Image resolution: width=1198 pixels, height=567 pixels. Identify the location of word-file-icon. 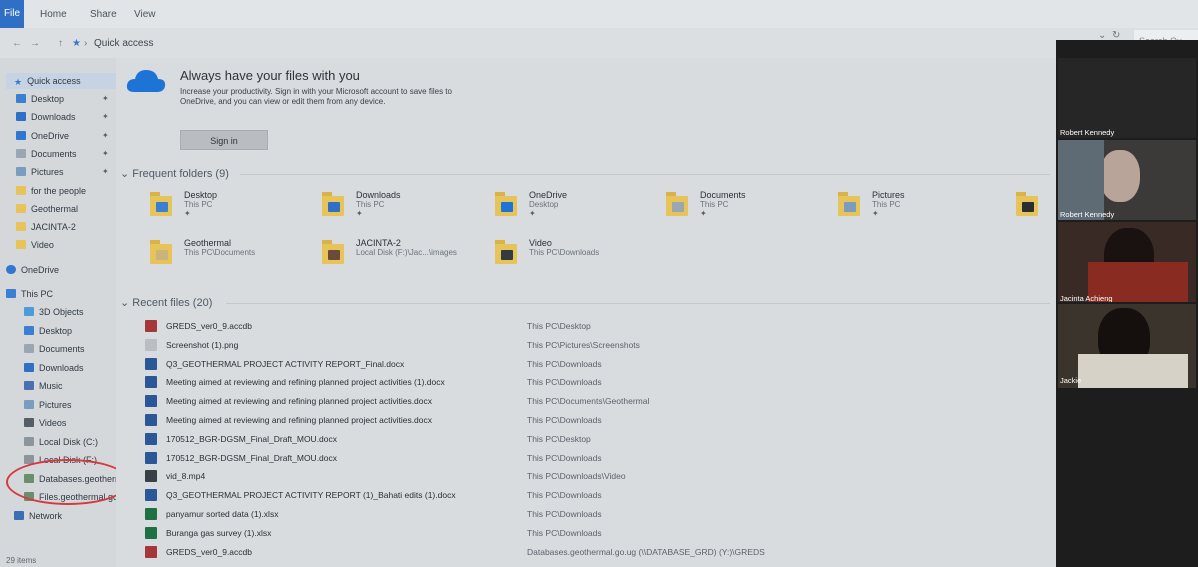
(151, 495).